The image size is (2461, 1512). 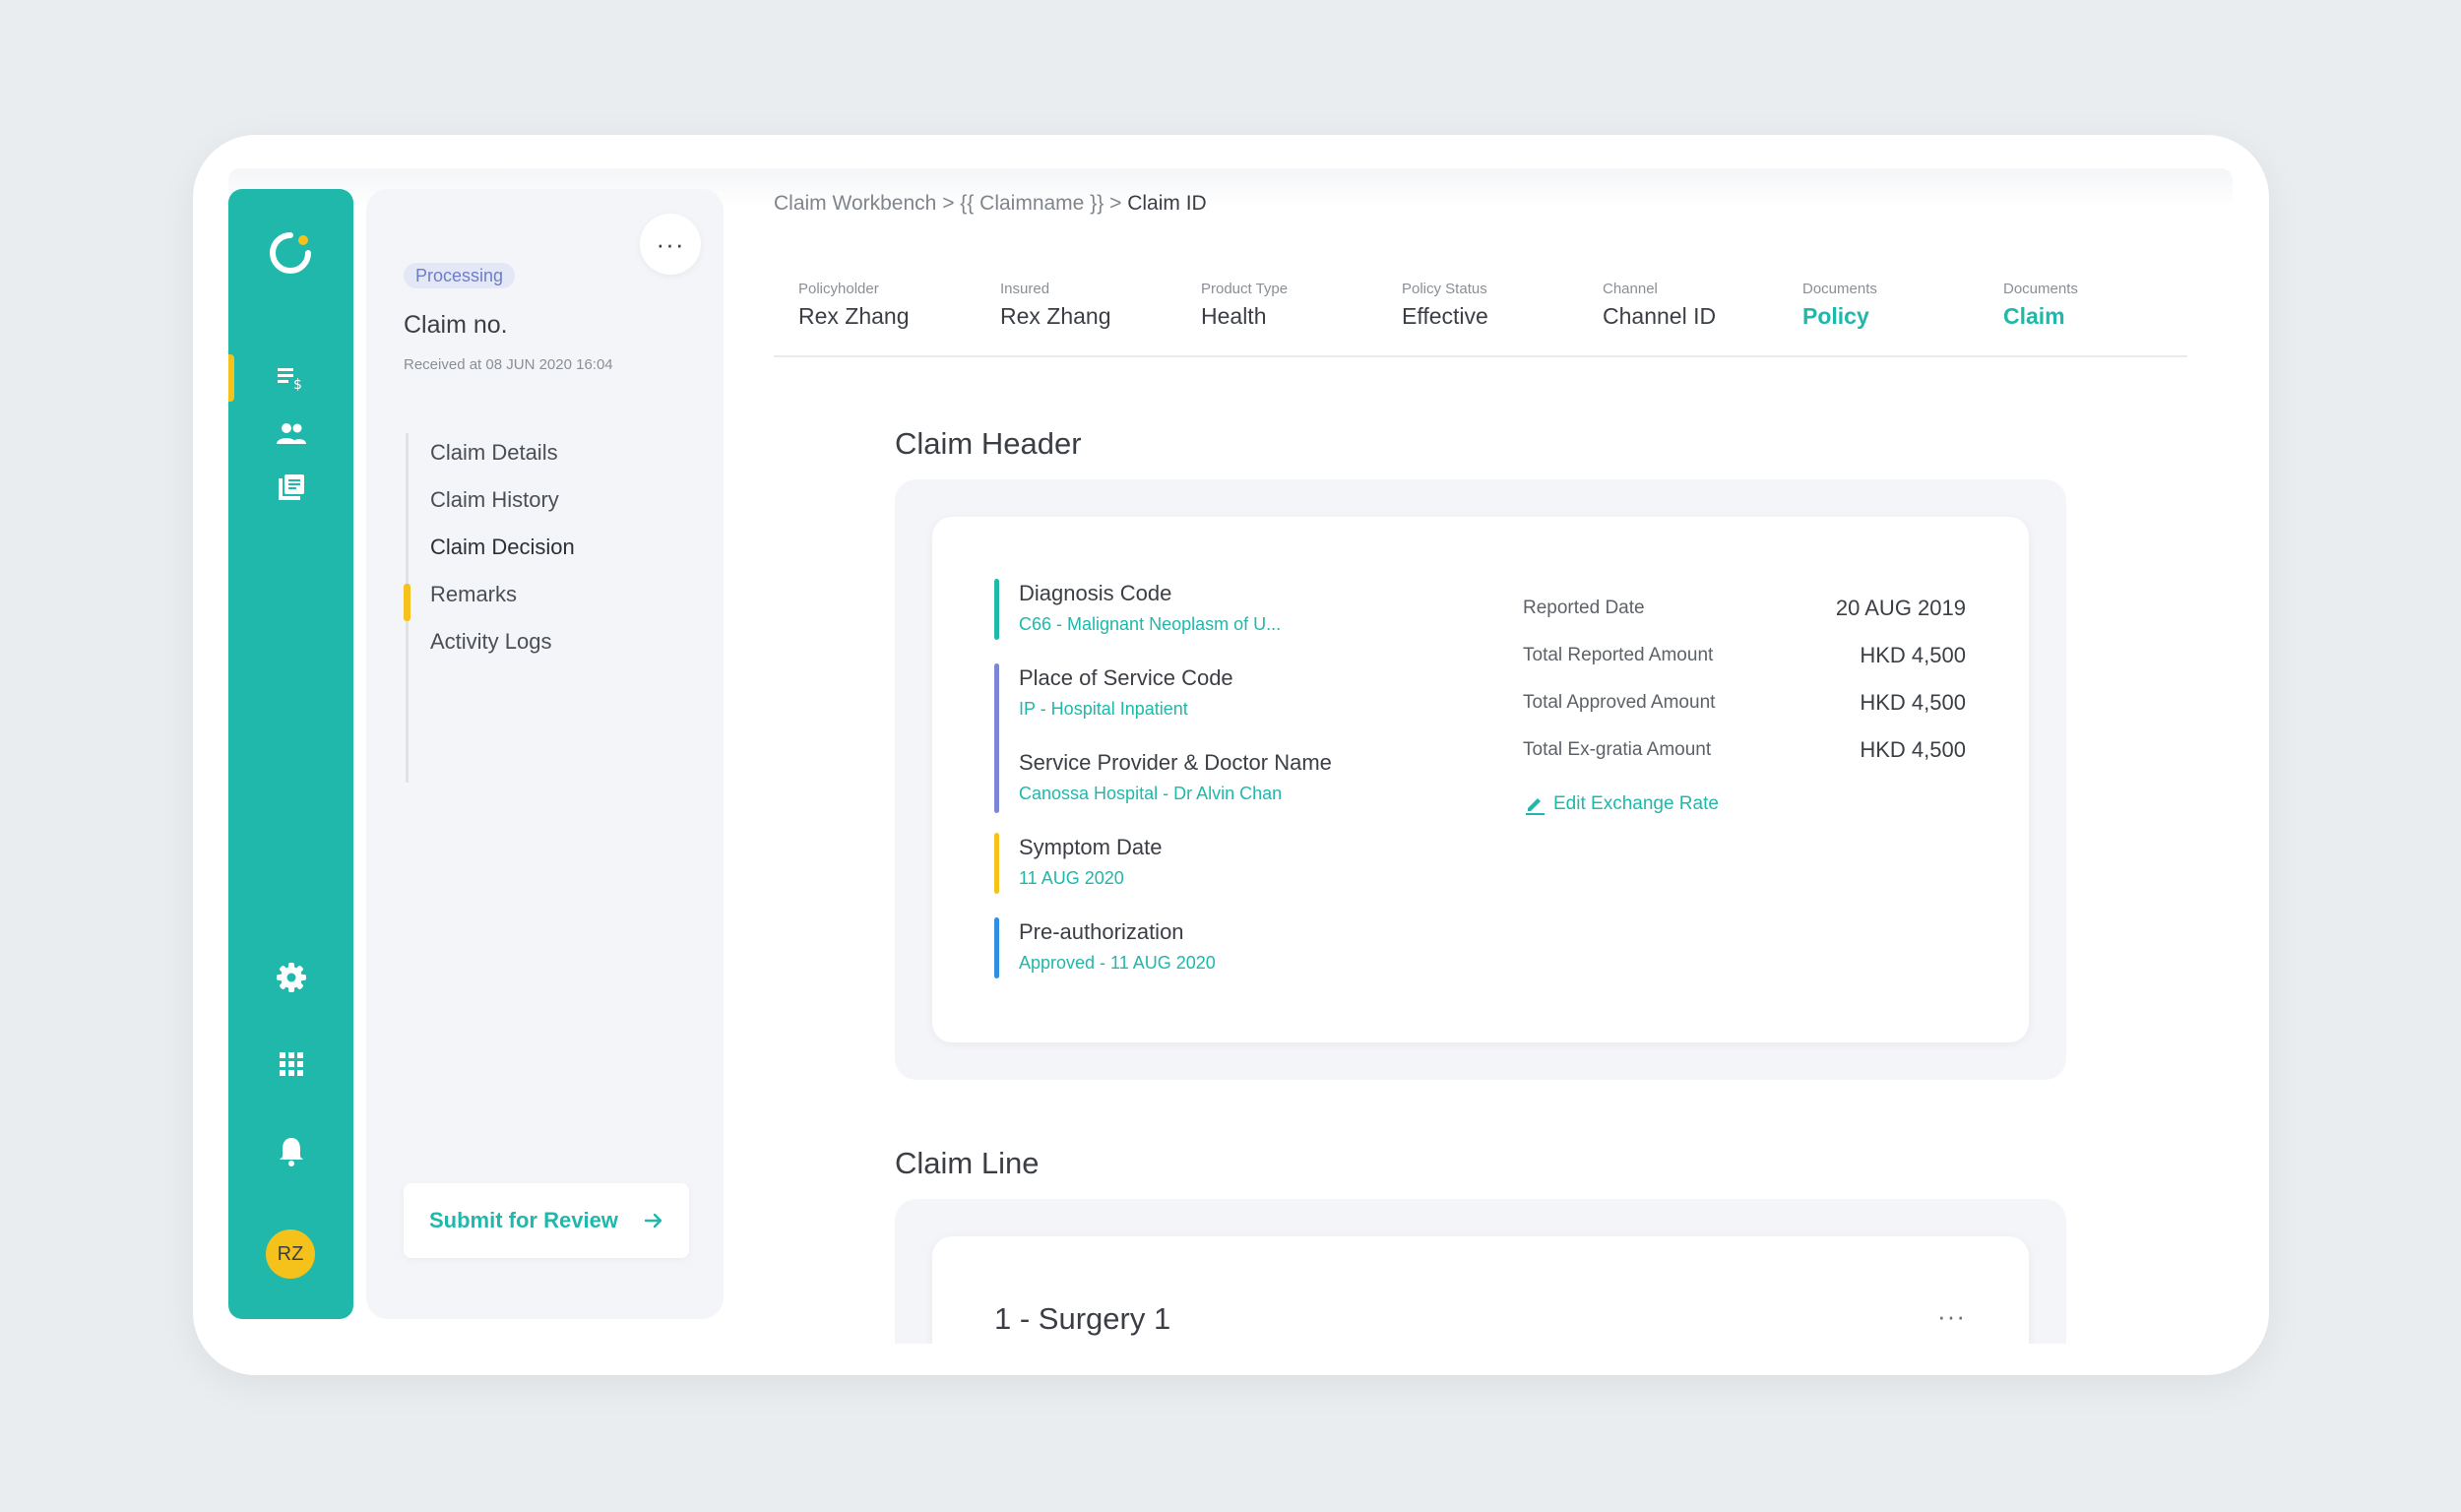 What do you see at coordinates (1175, 762) in the screenshot?
I see `field-title: Service Provider & Doctor Name` at bounding box center [1175, 762].